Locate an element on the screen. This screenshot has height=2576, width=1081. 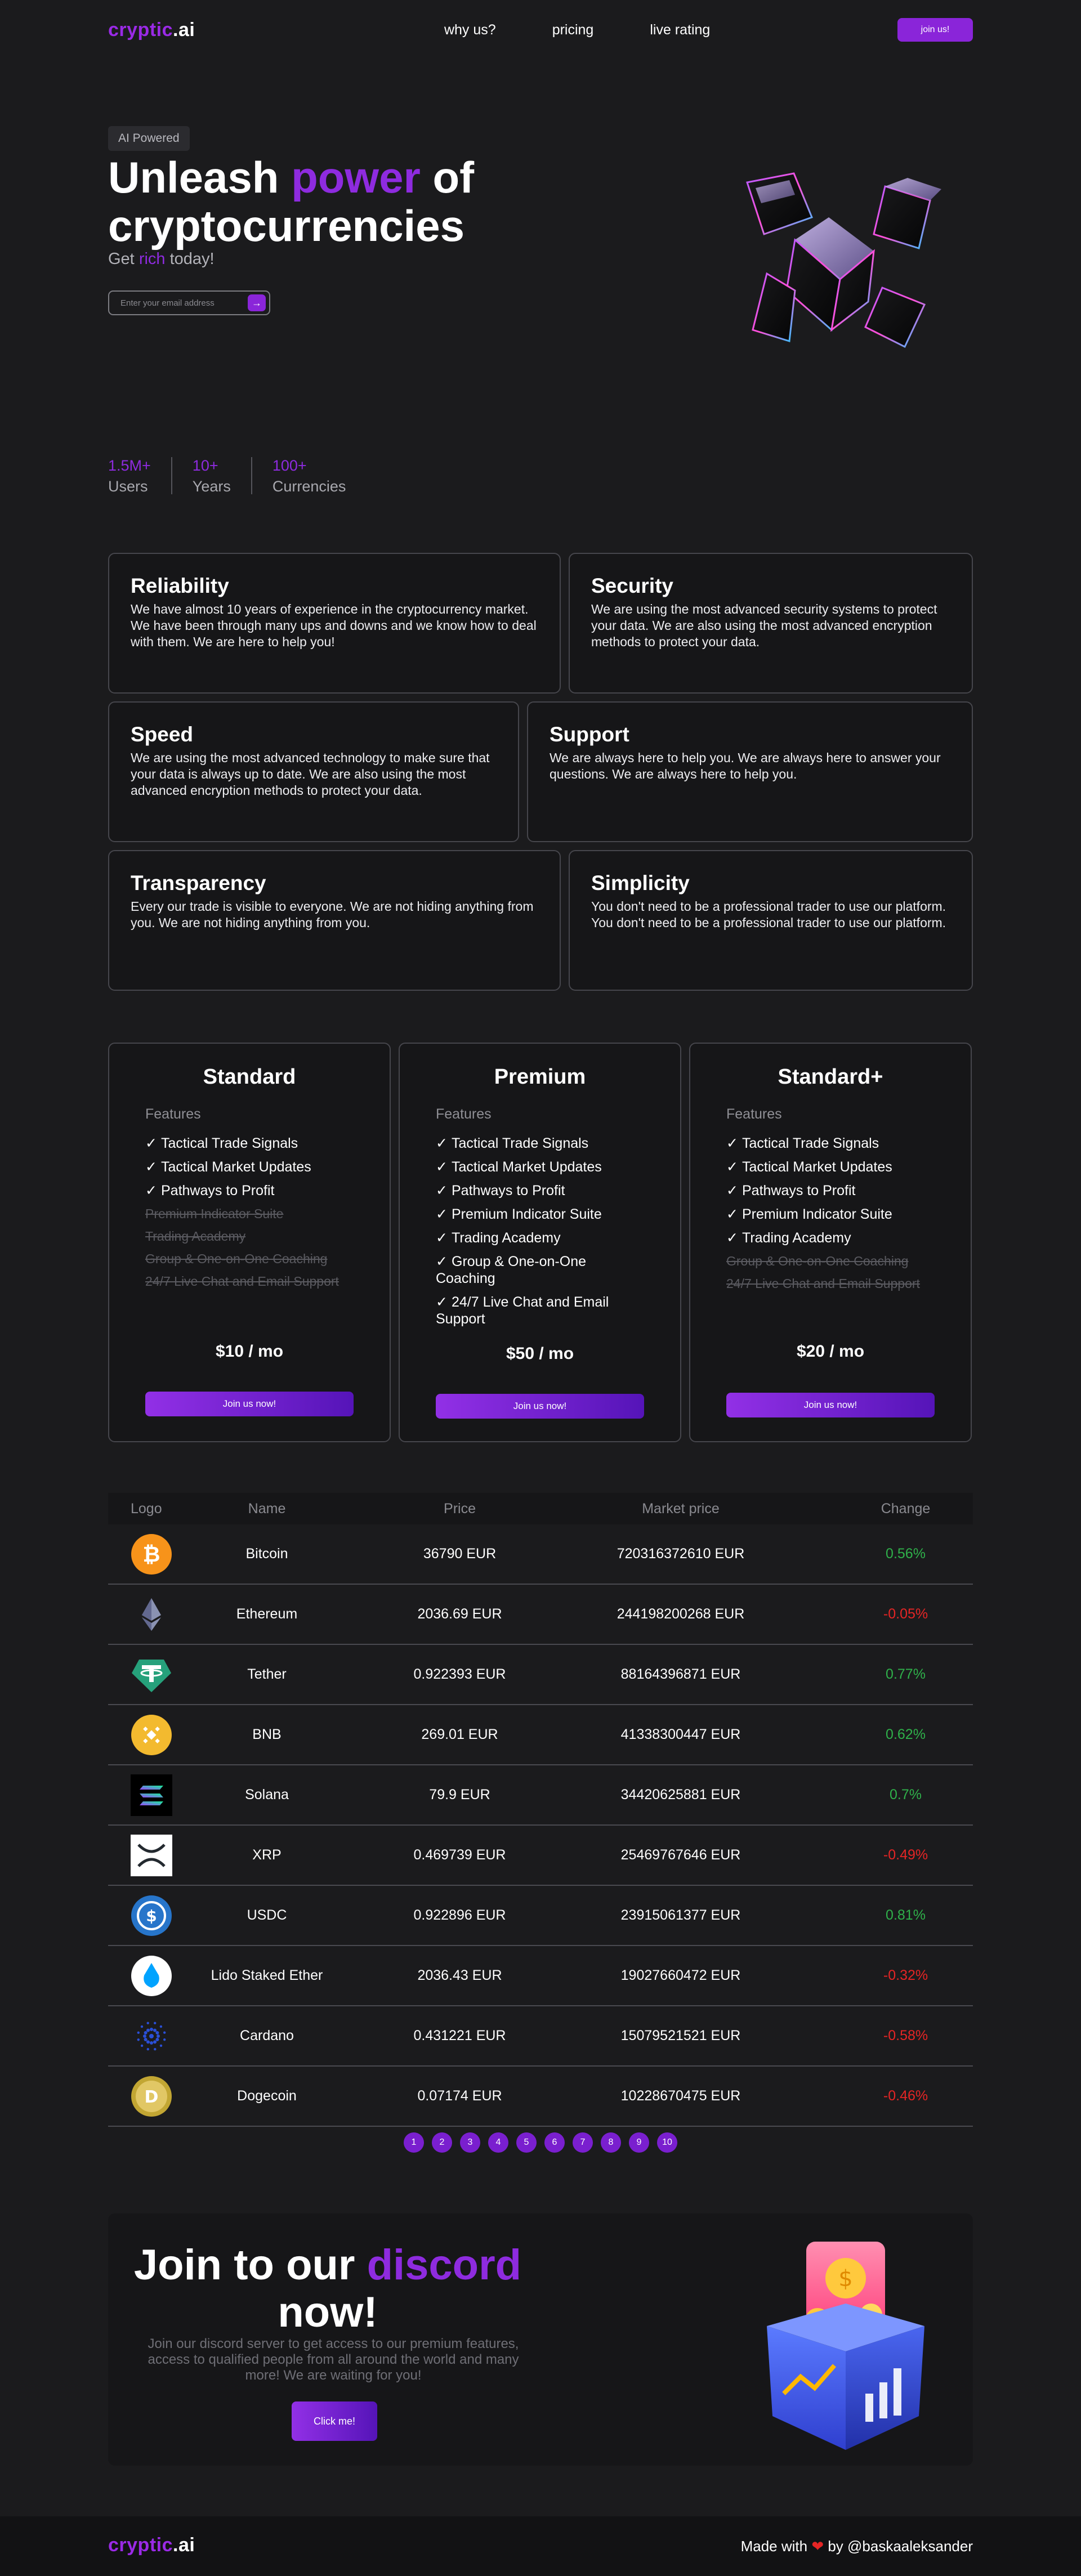
email-input is located at coordinates (182, 303).